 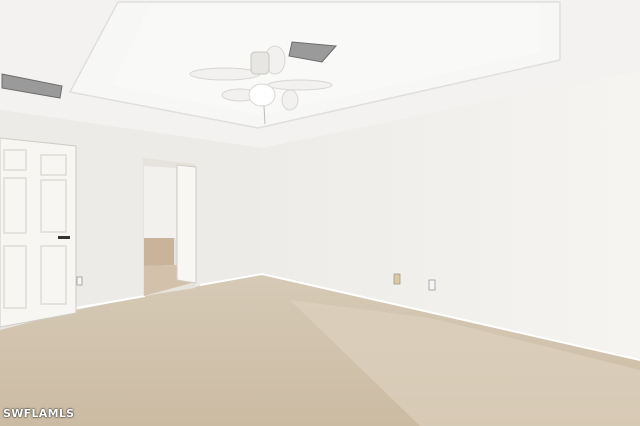 What do you see at coordinates (39, 413) in the screenshot?
I see `watermark: SWFLAMLS` at bounding box center [39, 413].